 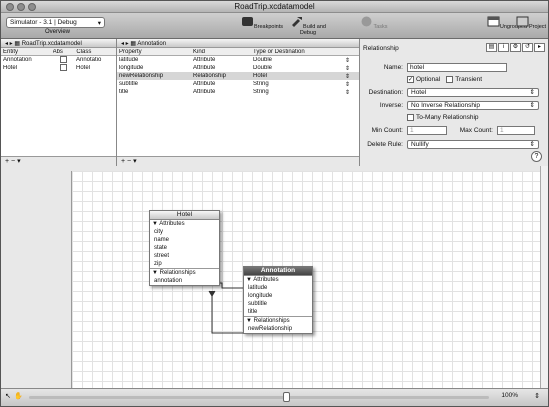 I want to click on attribute-item: longitude, so click(x=278, y=296).